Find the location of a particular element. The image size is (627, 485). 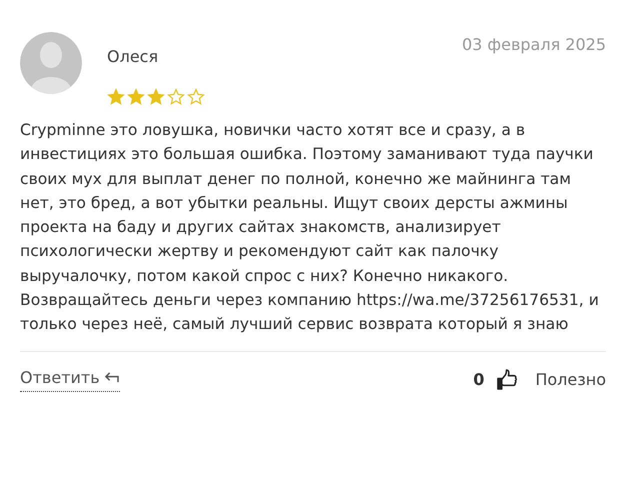

helpful-label: Полезно is located at coordinates (570, 380).